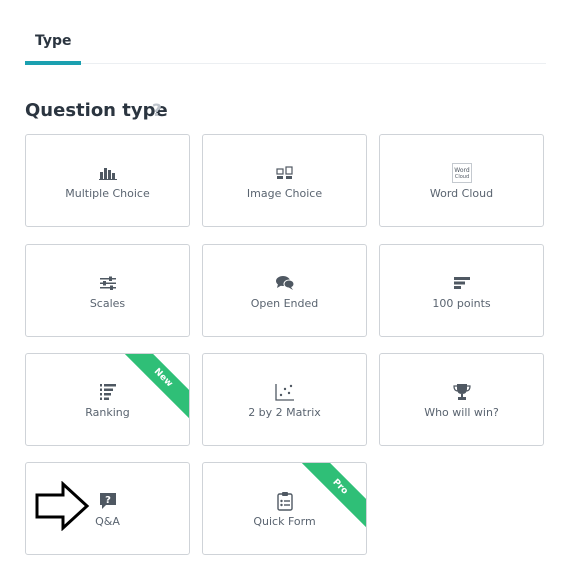 The height and width of the screenshot is (575, 577). I want to click on card-open-ended: Open Ended, so click(284, 290).